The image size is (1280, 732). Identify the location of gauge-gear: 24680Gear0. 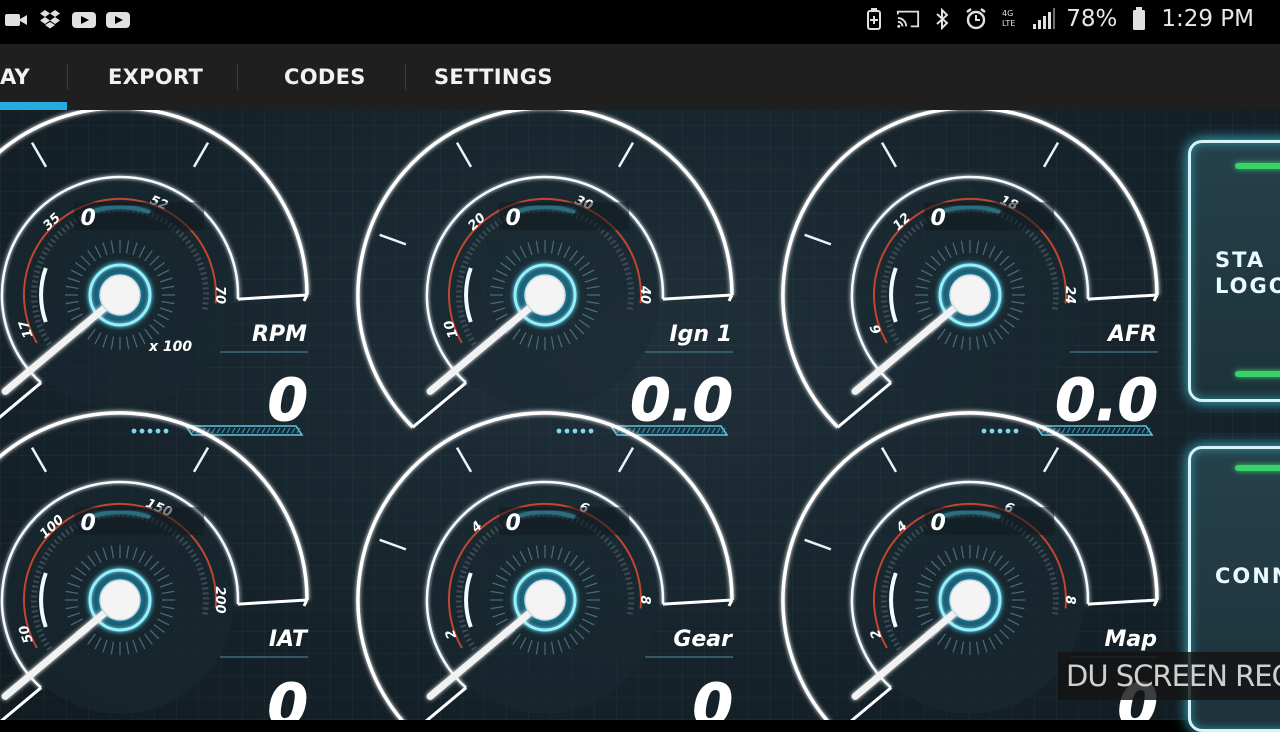
(545, 565).